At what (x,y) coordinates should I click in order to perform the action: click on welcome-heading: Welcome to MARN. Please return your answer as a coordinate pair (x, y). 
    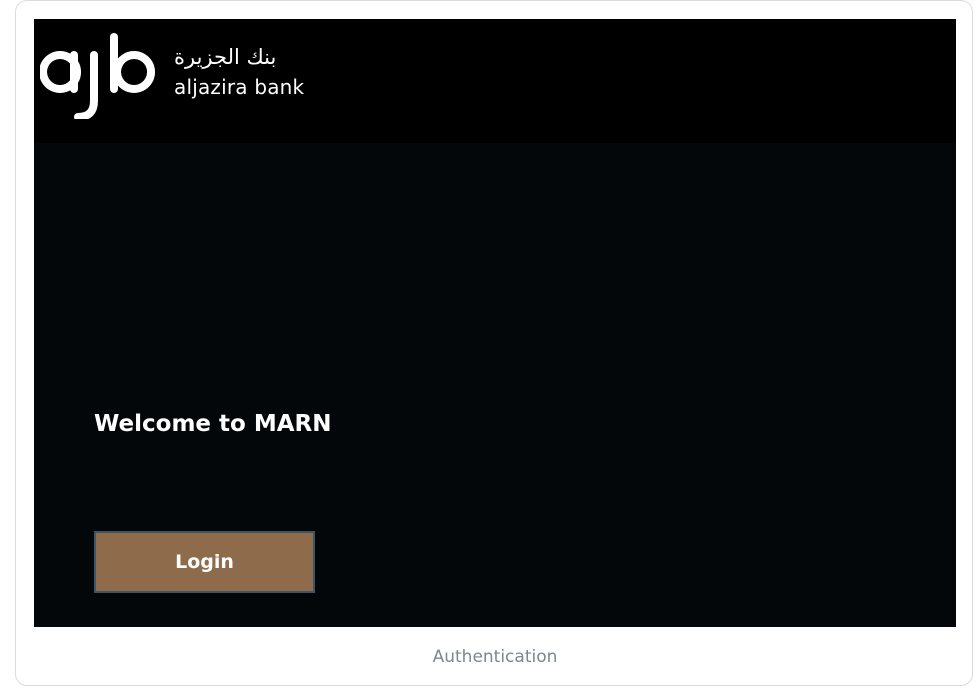
    Looking at the image, I should click on (213, 424).